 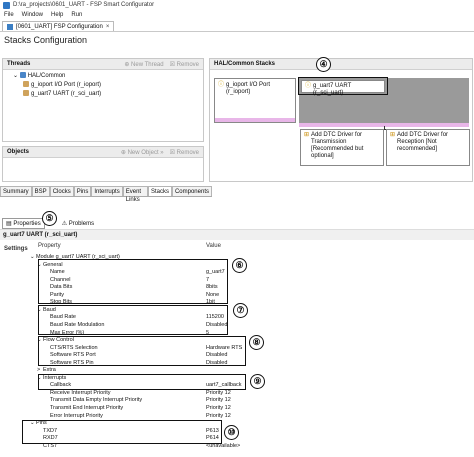 I want to click on stack-label-ioport: g_ioport I/O Port (r_ioport), so click(x=248, y=88).